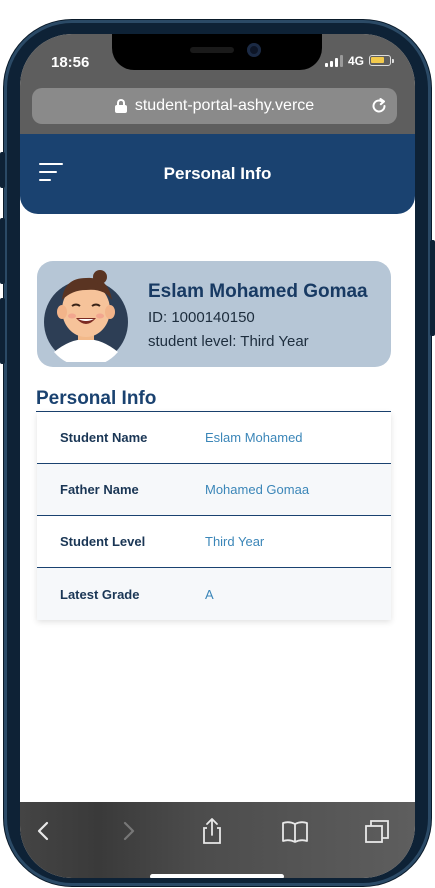 Image resolution: width=435 pixels, height=888 pixels. Describe the element at coordinates (43, 831) in the screenshot. I see `back-icon` at that location.